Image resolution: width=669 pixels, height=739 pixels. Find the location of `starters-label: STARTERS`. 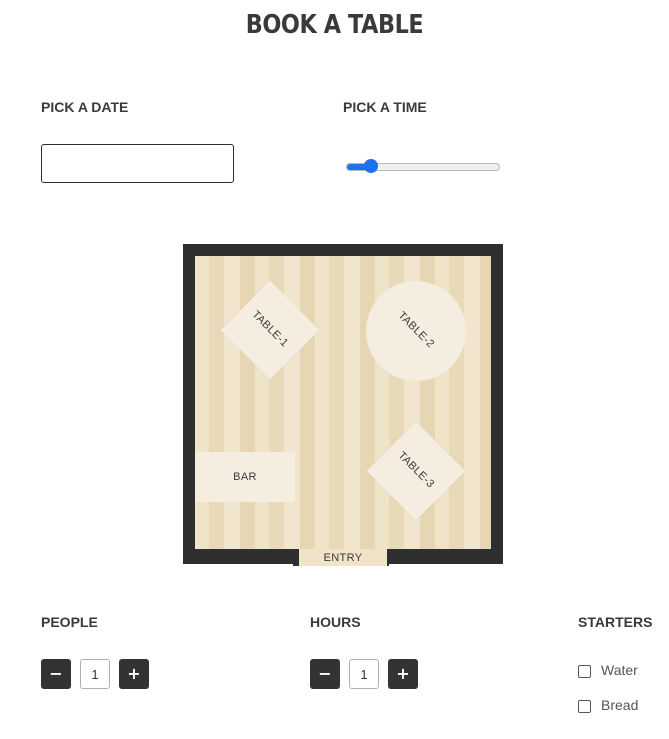

starters-label: STARTERS is located at coordinates (615, 622).